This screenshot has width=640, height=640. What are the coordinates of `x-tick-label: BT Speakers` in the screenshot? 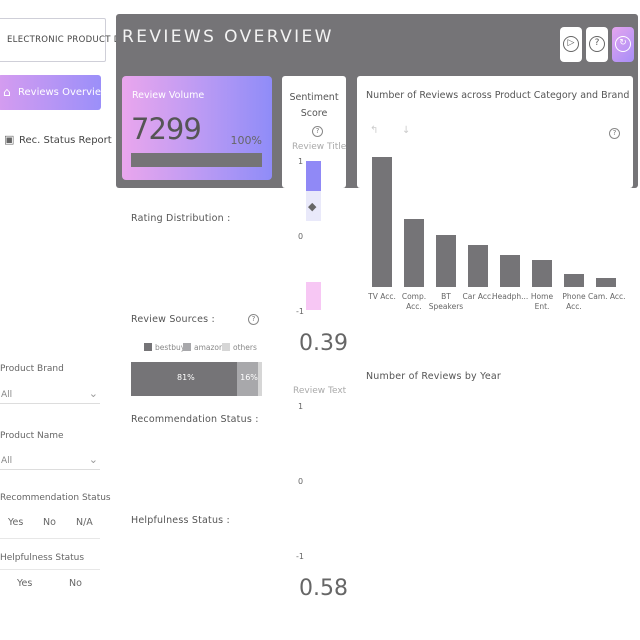 It's located at (446, 301).